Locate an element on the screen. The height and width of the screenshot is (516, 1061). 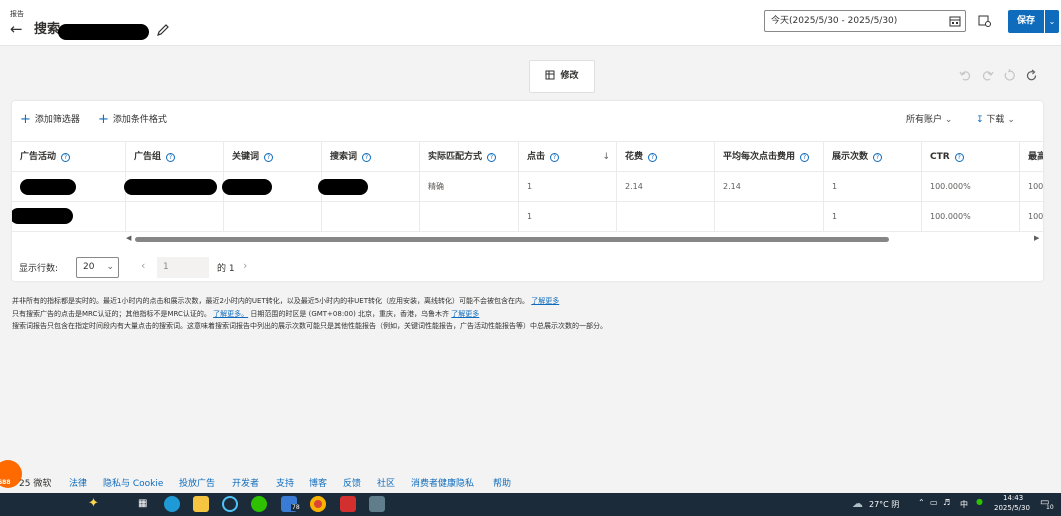
add-conditional-format-label: 添加条件格式 is located at coordinates (139, 120).